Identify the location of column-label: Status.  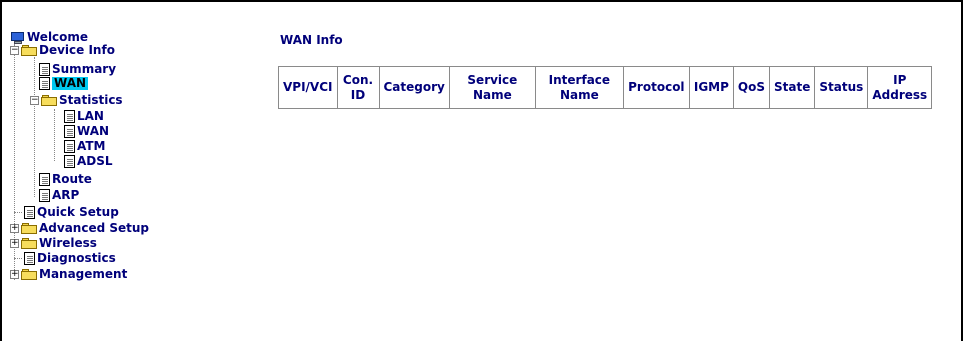
(841, 87).